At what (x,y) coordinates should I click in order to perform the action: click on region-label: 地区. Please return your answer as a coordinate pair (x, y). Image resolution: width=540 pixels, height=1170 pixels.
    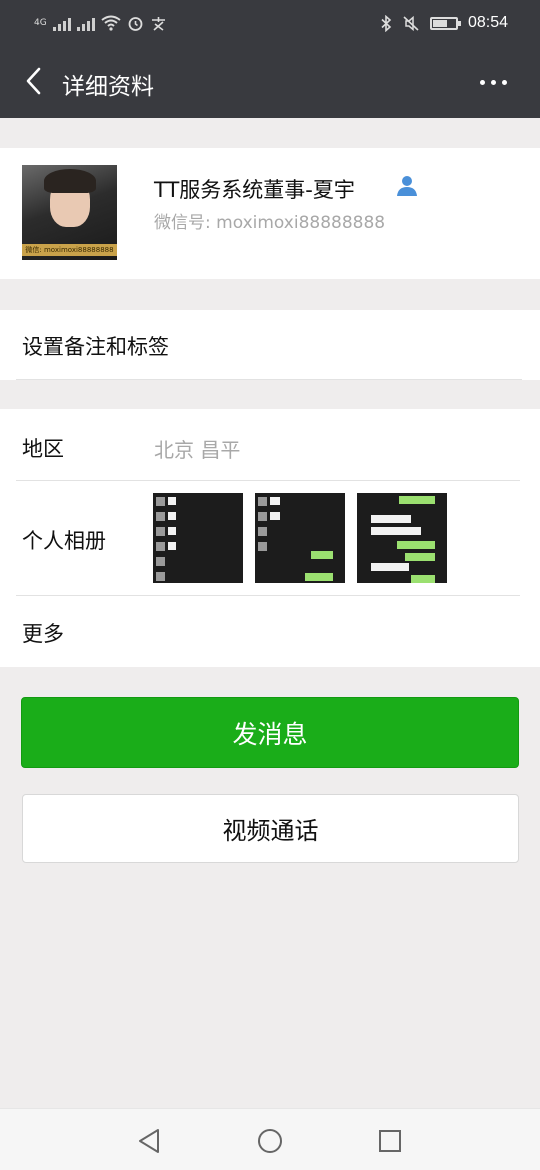
    Looking at the image, I should click on (43, 449).